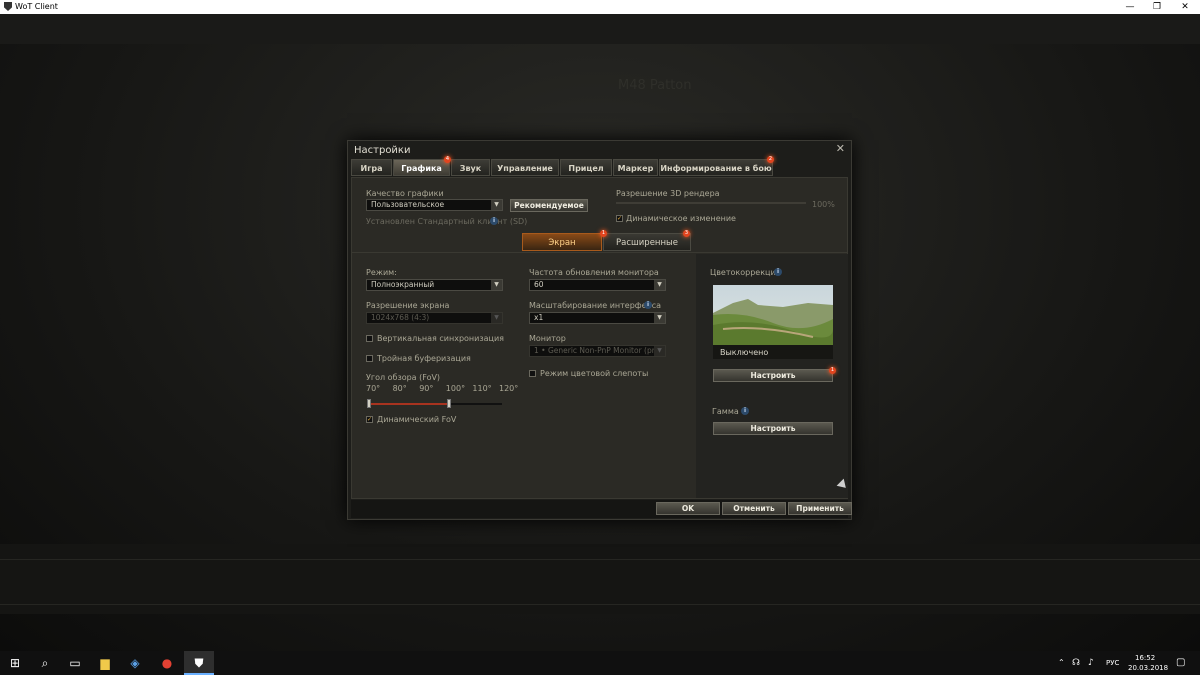  Describe the element at coordinates (369, 338) in the screenshot. I see `vsync-checkbox` at that location.